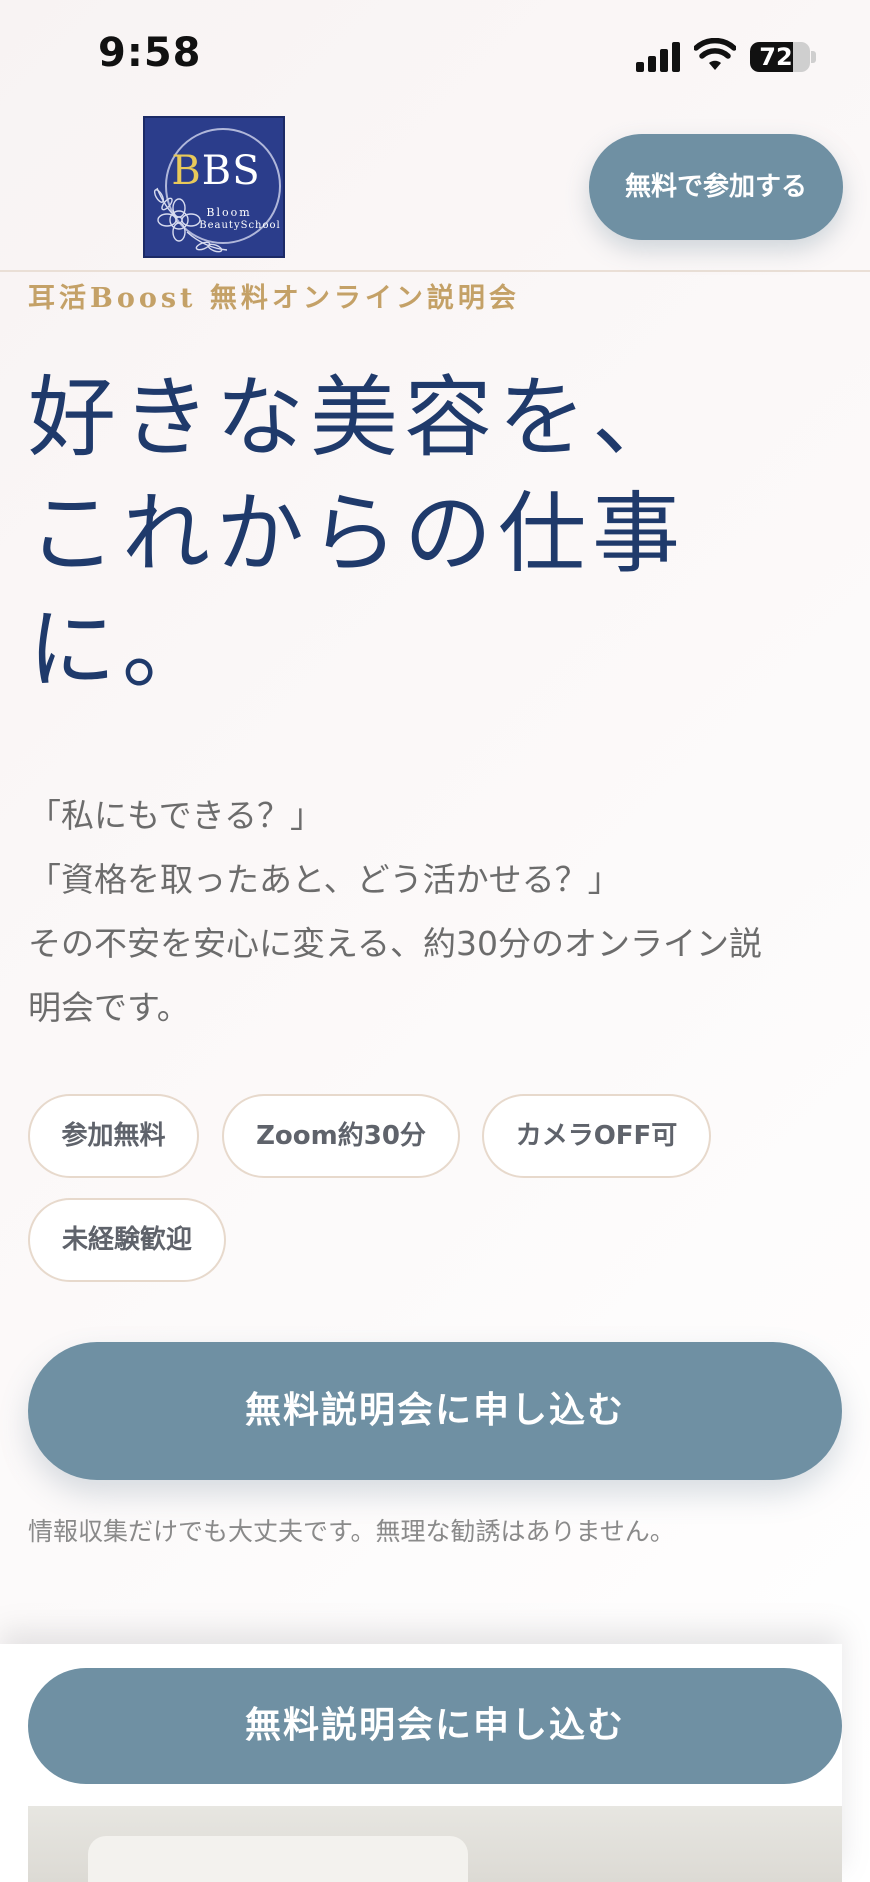 This screenshot has height=1882, width=870. Describe the element at coordinates (216, 171) in the screenshot. I see `logo-wordmark: BBS` at that location.